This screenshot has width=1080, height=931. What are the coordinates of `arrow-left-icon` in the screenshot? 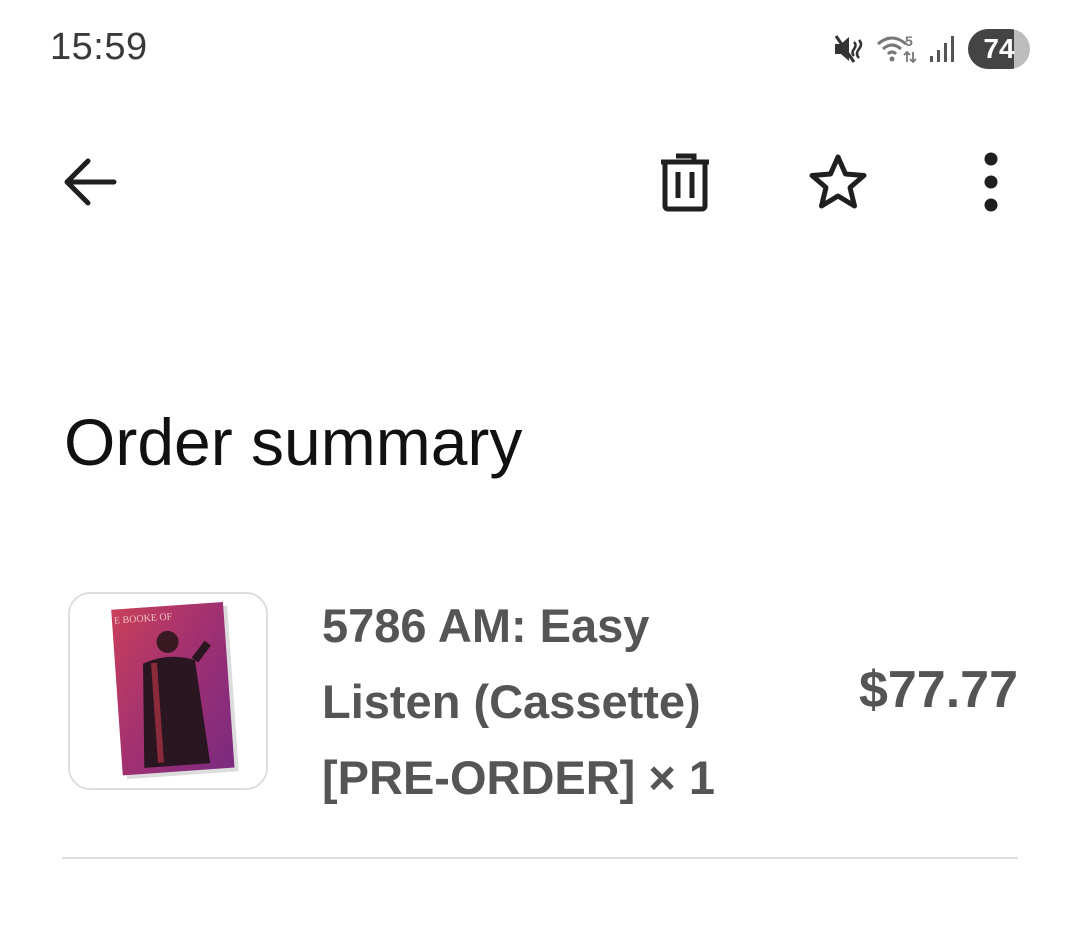 It's located at (90, 182).